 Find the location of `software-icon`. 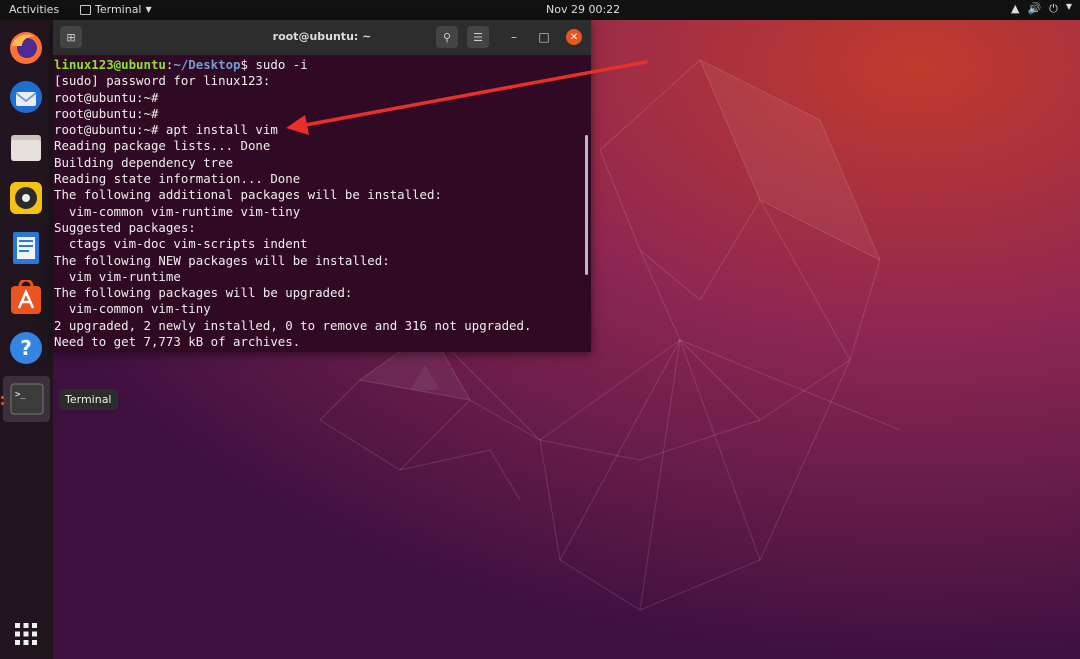

software-icon is located at coordinates (26, 297).